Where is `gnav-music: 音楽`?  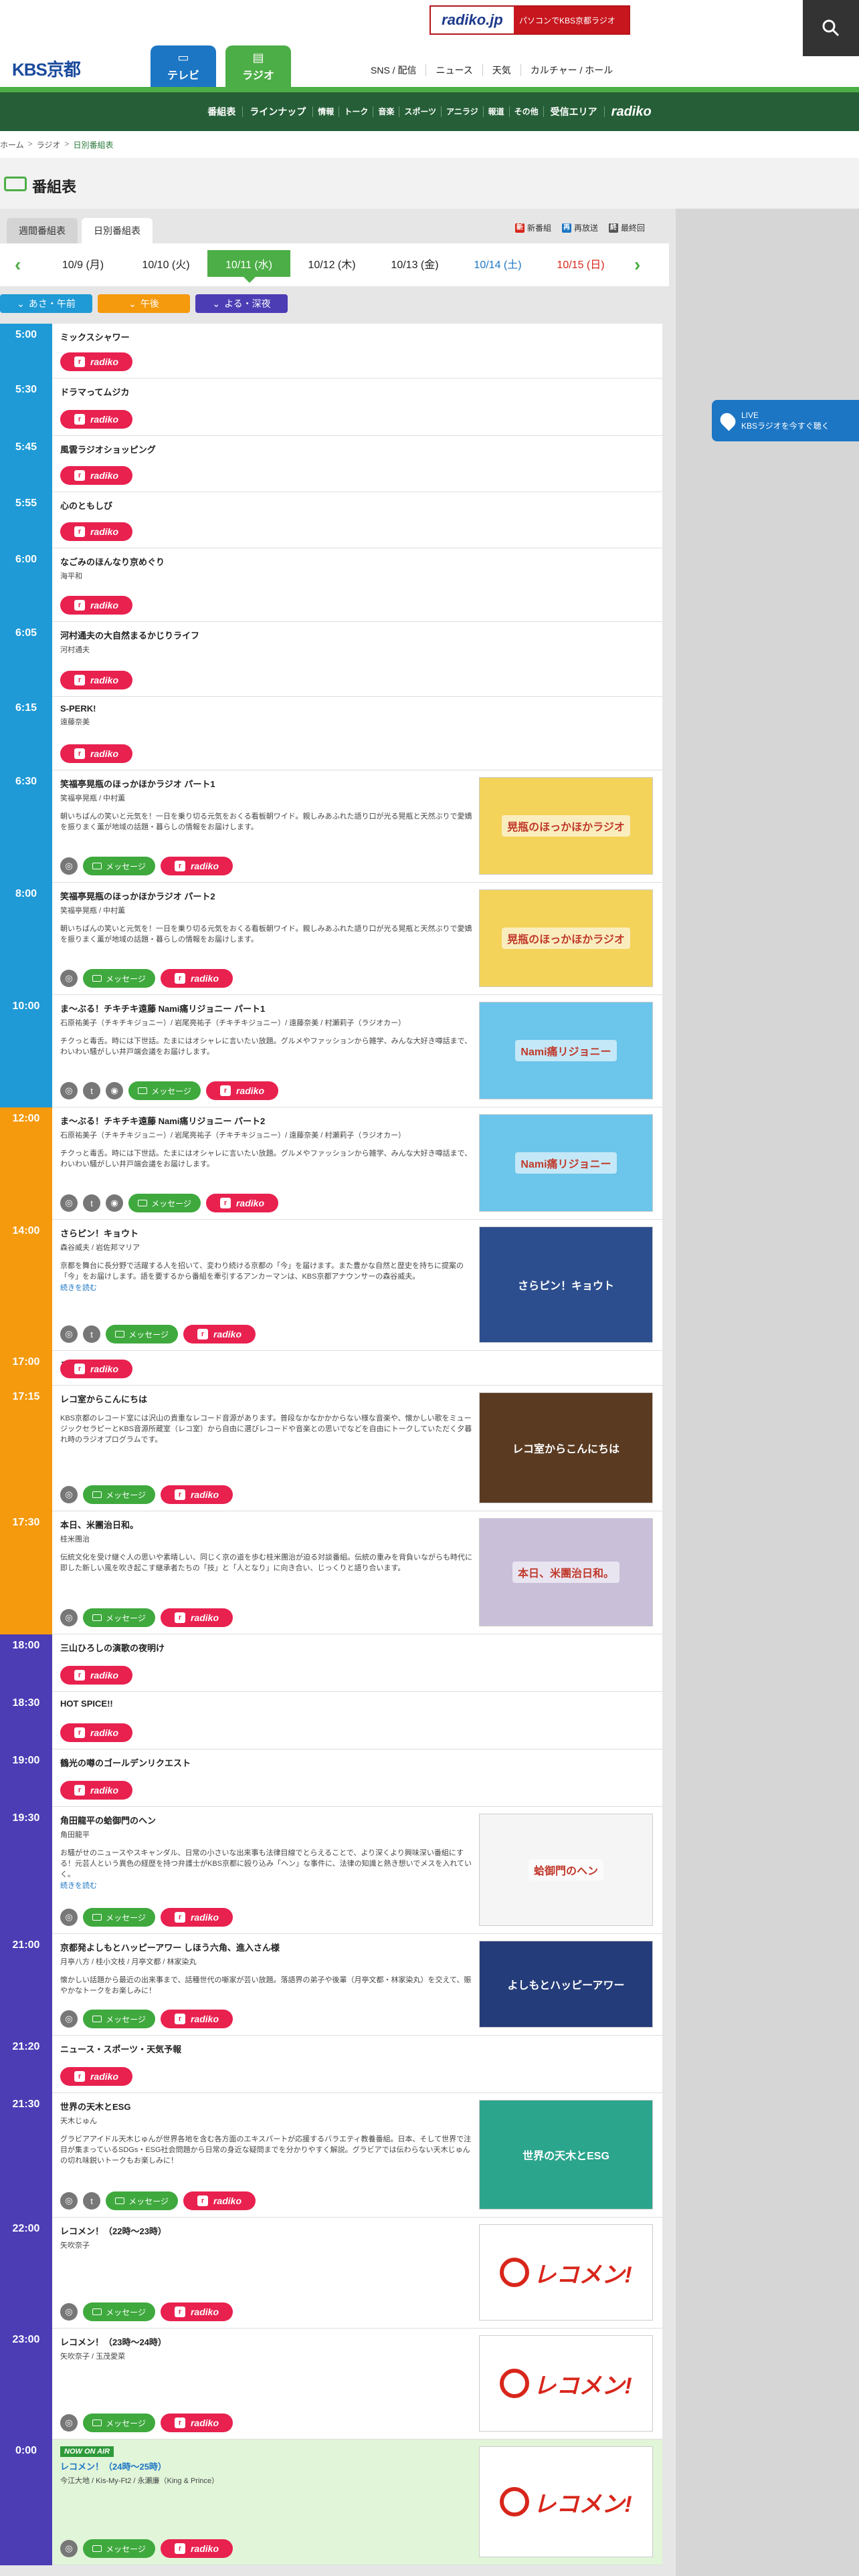
gnav-music: 音楽 is located at coordinates (386, 112).